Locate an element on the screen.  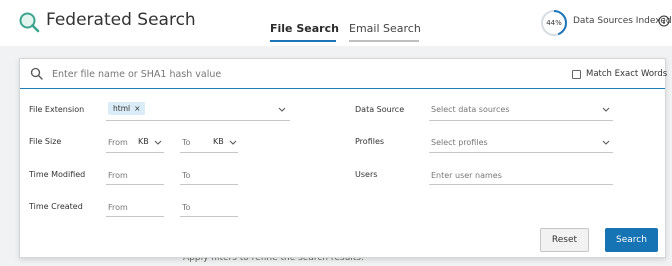
time-created-to: To is located at coordinates (186, 207).